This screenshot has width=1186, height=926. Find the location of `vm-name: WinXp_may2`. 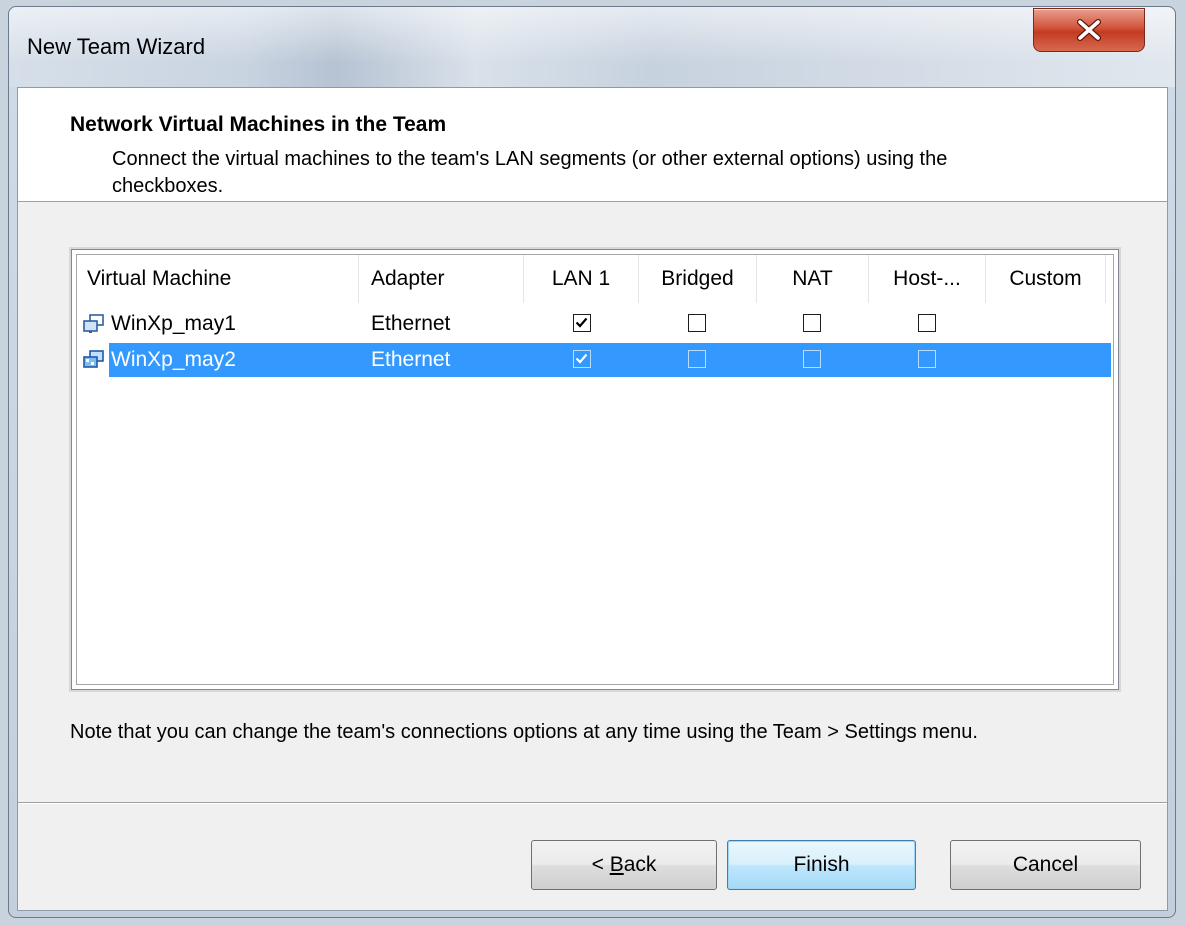

vm-name: WinXp_may2 is located at coordinates (173, 359).